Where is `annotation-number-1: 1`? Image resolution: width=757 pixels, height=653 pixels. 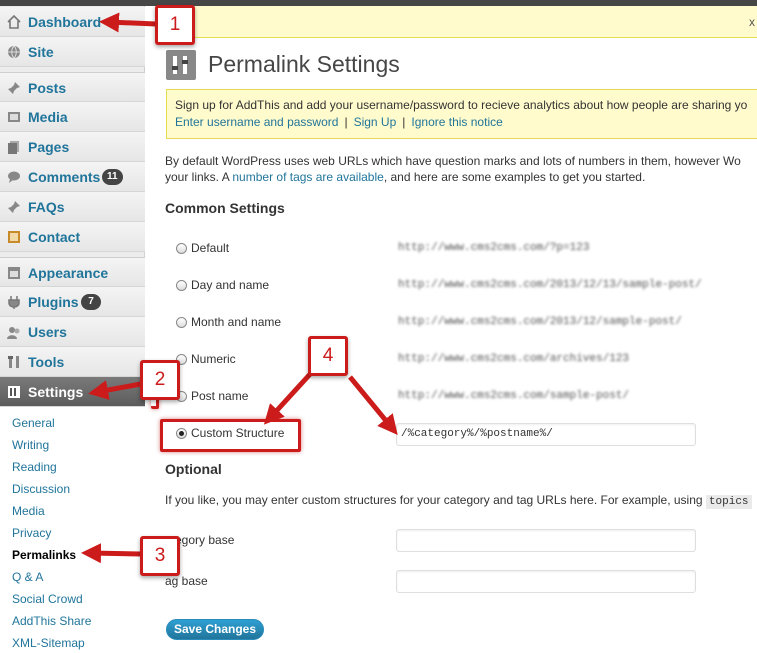
annotation-number-1: 1 is located at coordinates (175, 25).